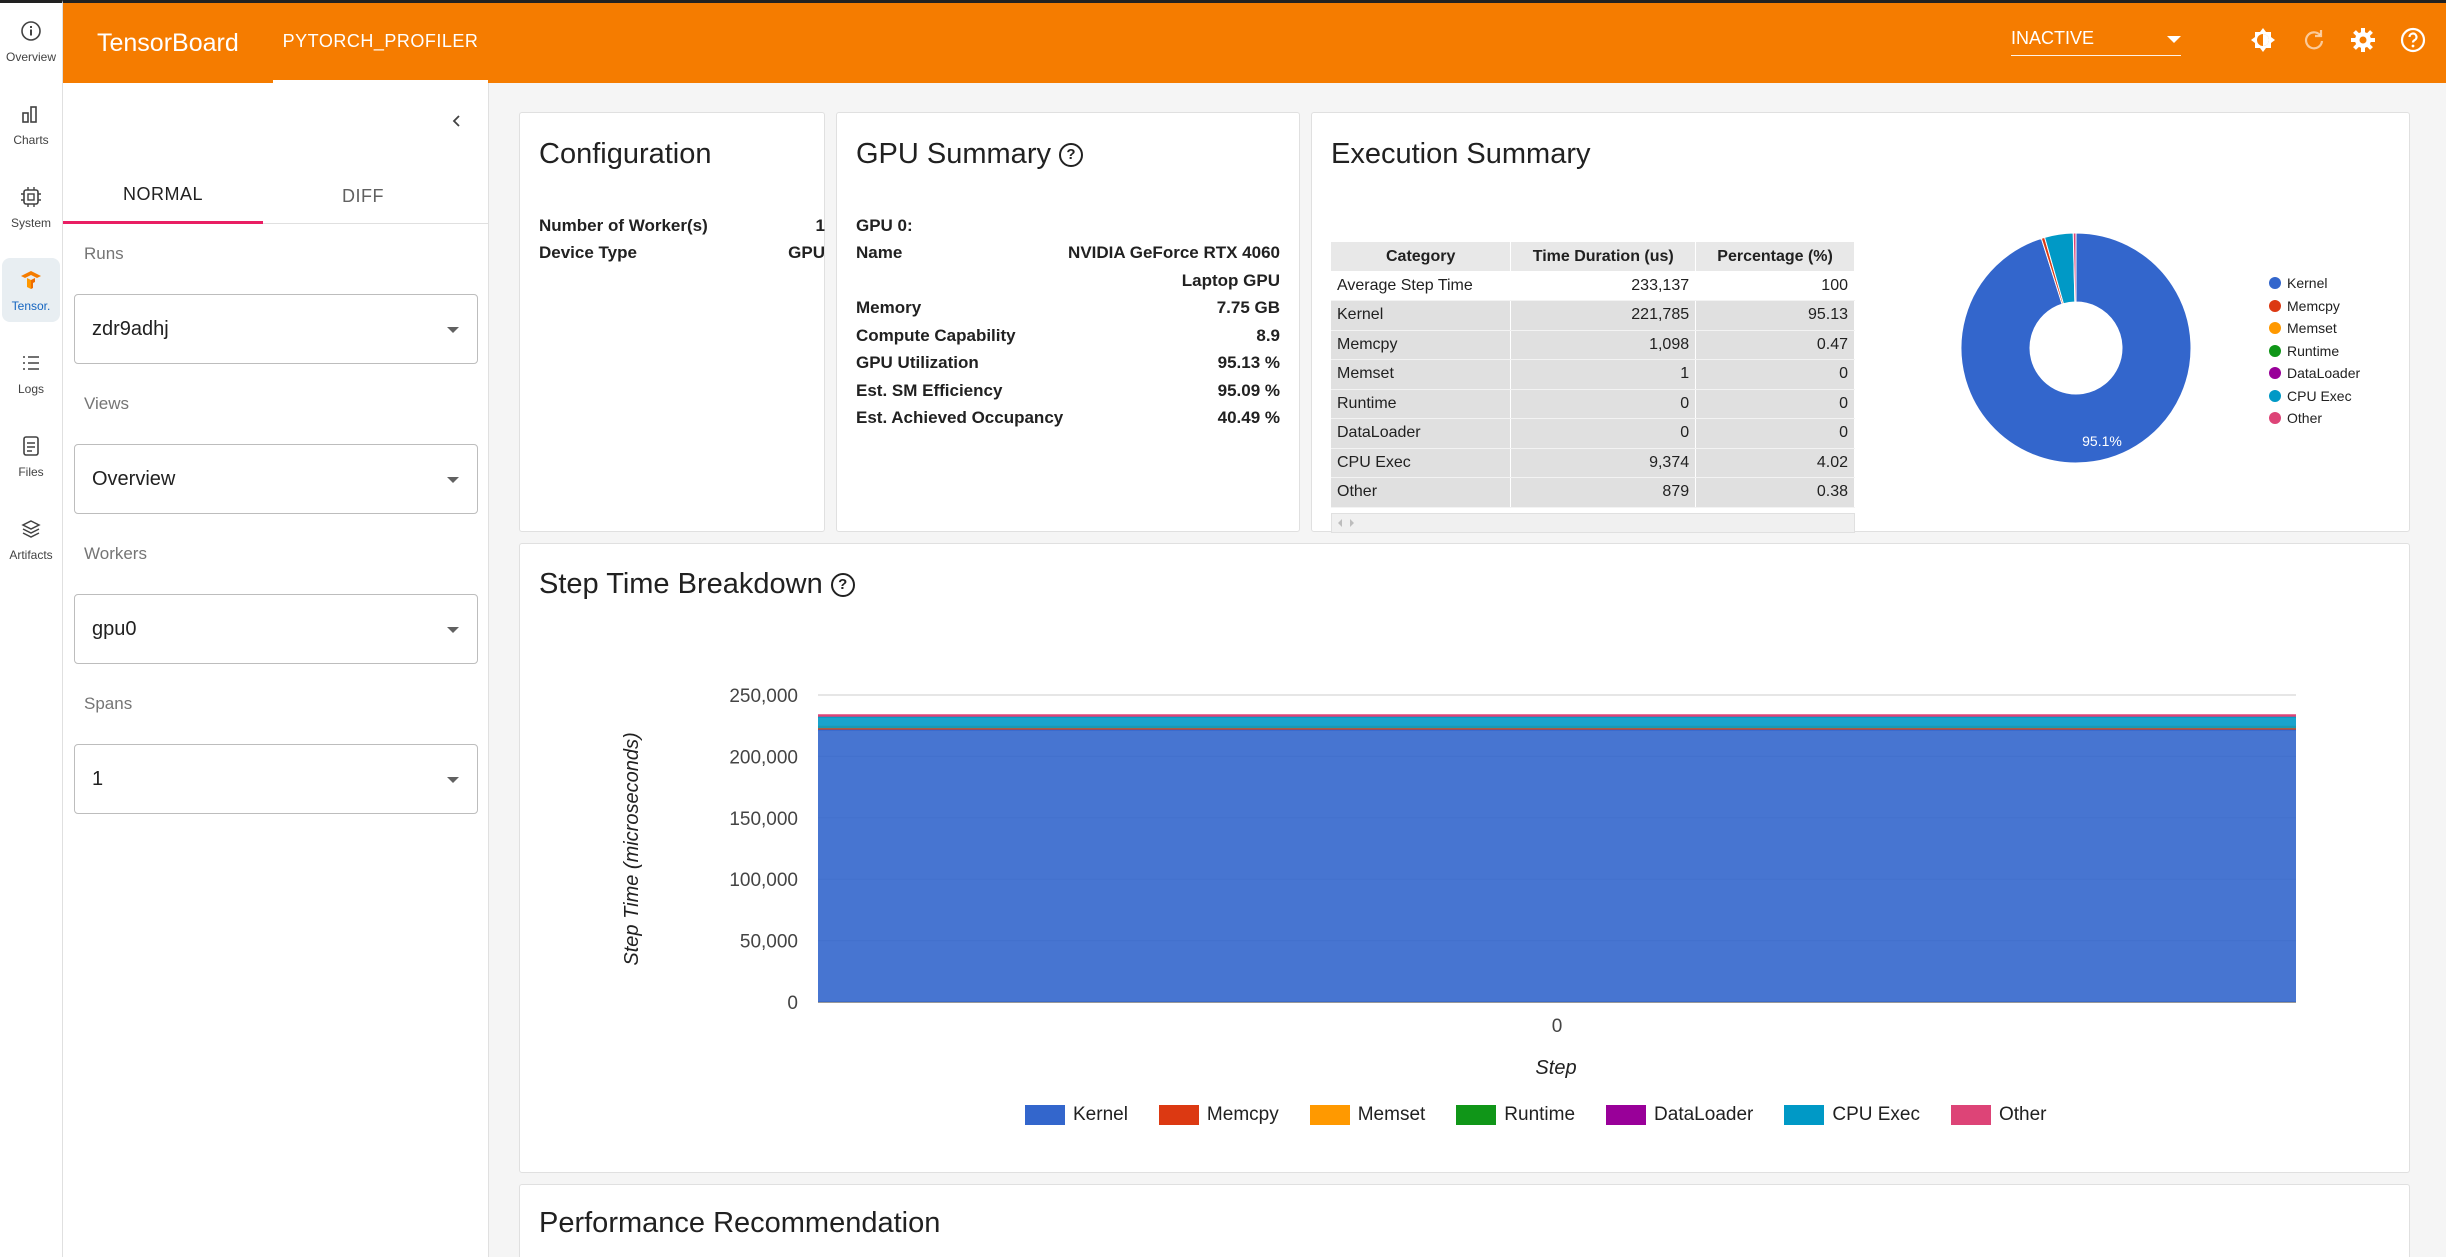 The image size is (2446, 1257). Describe the element at coordinates (276, 479) in the screenshot. I see `views-select: Overview` at that location.